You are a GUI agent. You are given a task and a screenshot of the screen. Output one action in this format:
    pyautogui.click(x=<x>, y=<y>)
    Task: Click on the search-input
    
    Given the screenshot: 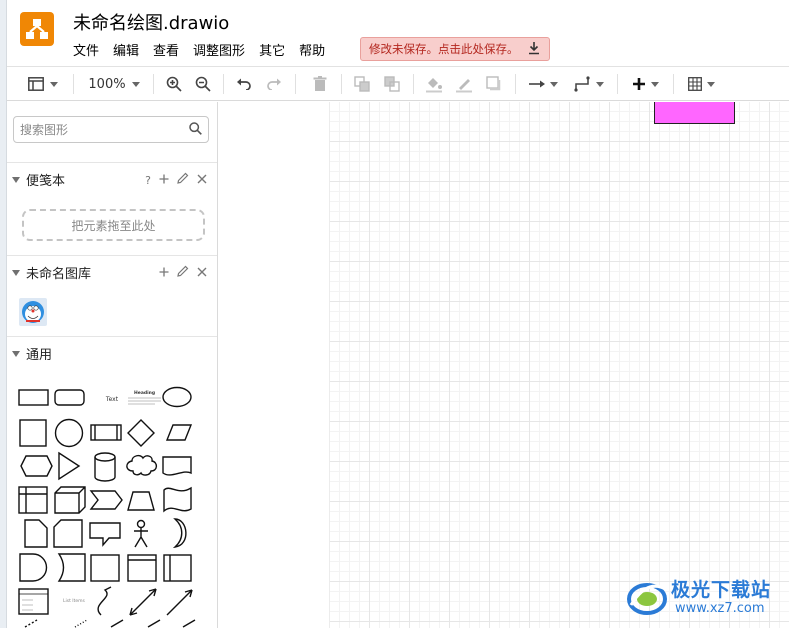 What is the action you would take?
    pyautogui.click(x=104, y=129)
    